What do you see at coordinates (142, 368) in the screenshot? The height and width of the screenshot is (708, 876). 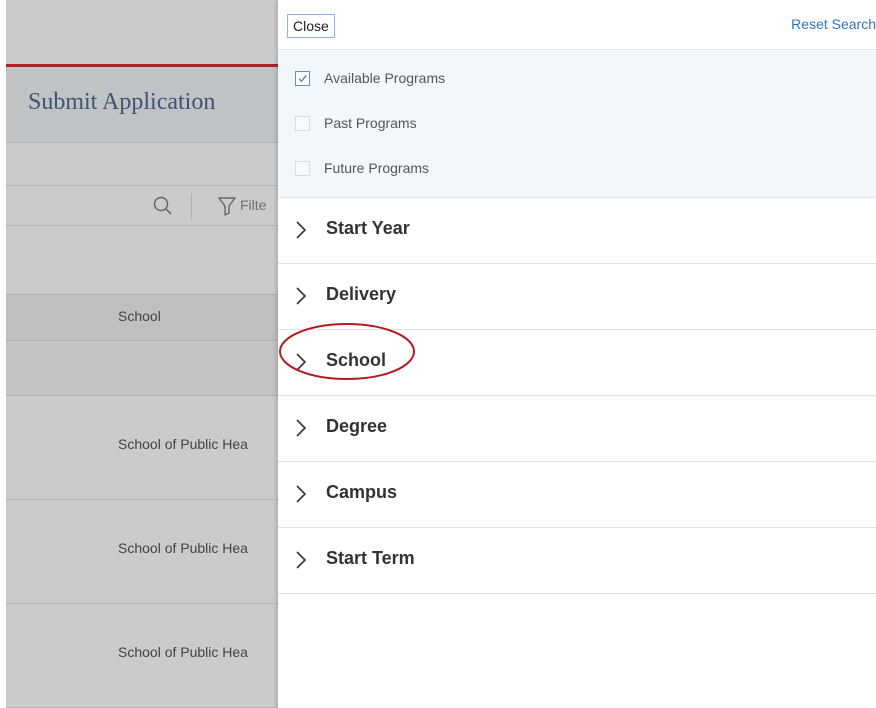 I see `table-band` at bounding box center [142, 368].